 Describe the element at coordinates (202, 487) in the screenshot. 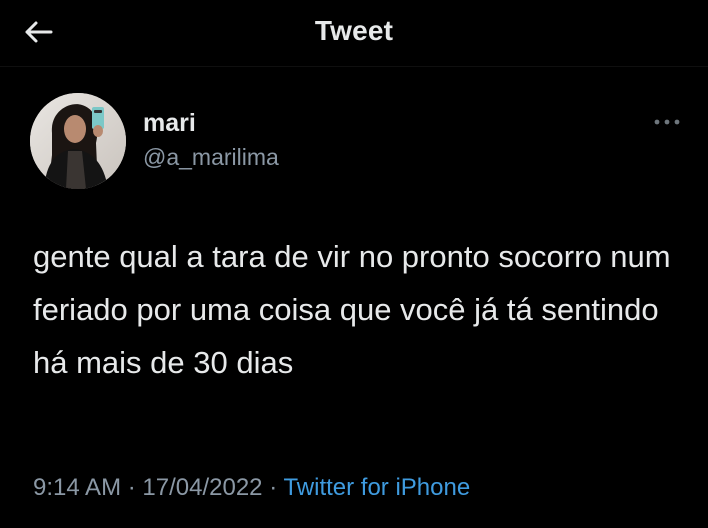

I see `tweet-date: 17/04/2022` at that location.